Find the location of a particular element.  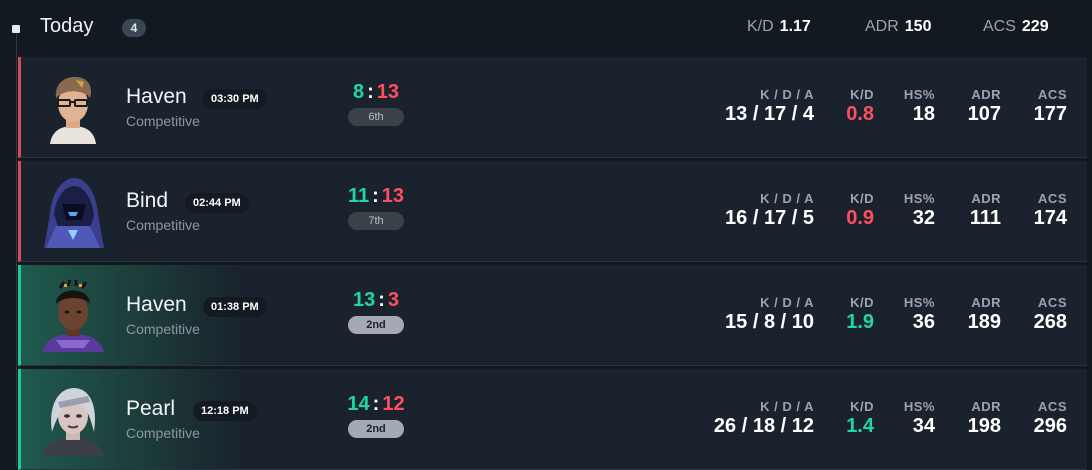

score-team: 14 is located at coordinates (358, 404).